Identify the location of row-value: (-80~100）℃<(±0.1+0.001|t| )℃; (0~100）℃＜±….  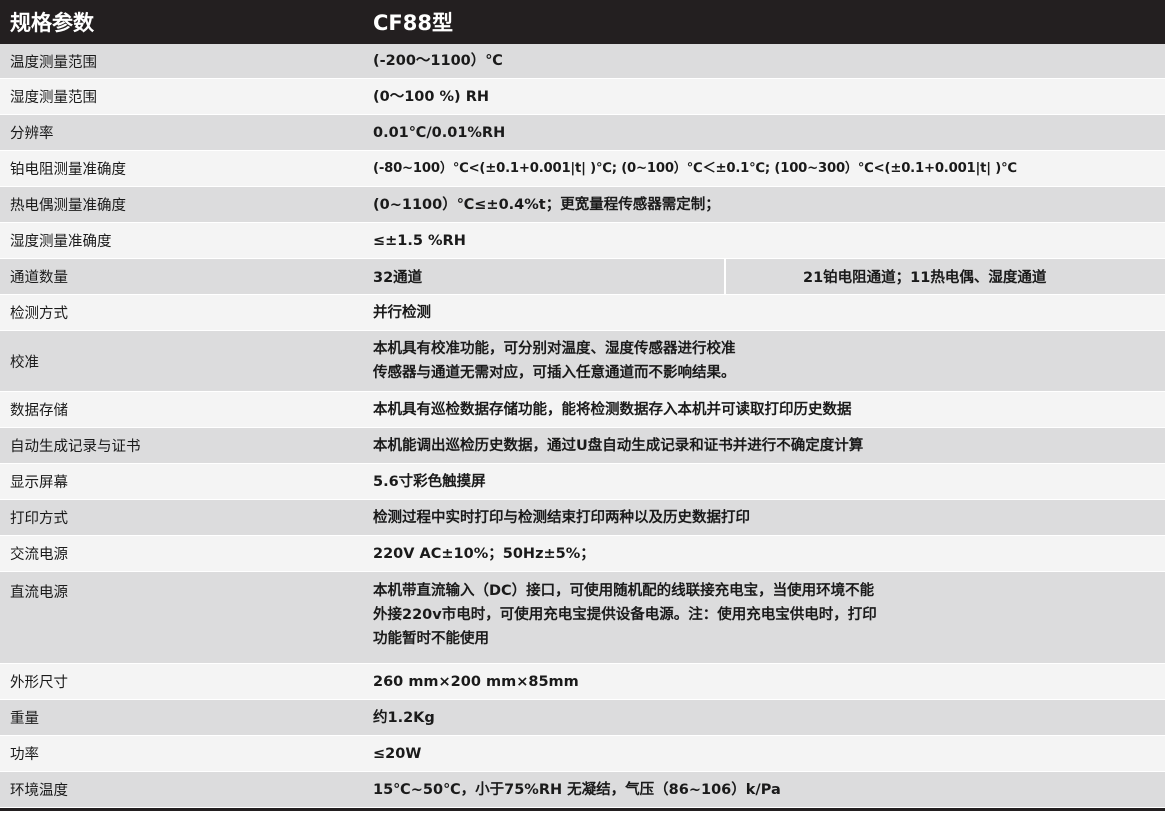
(695, 168).